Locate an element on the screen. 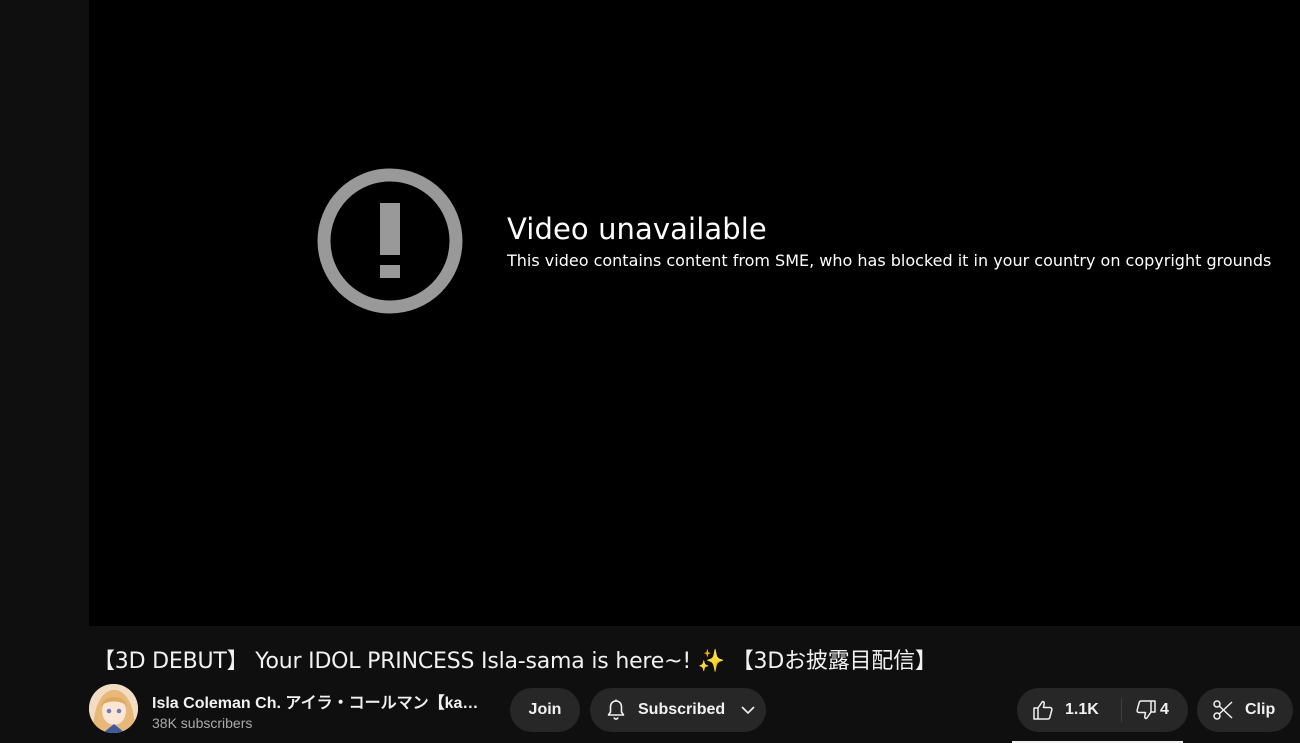  like-button: 1.1K is located at coordinates (1069, 710).